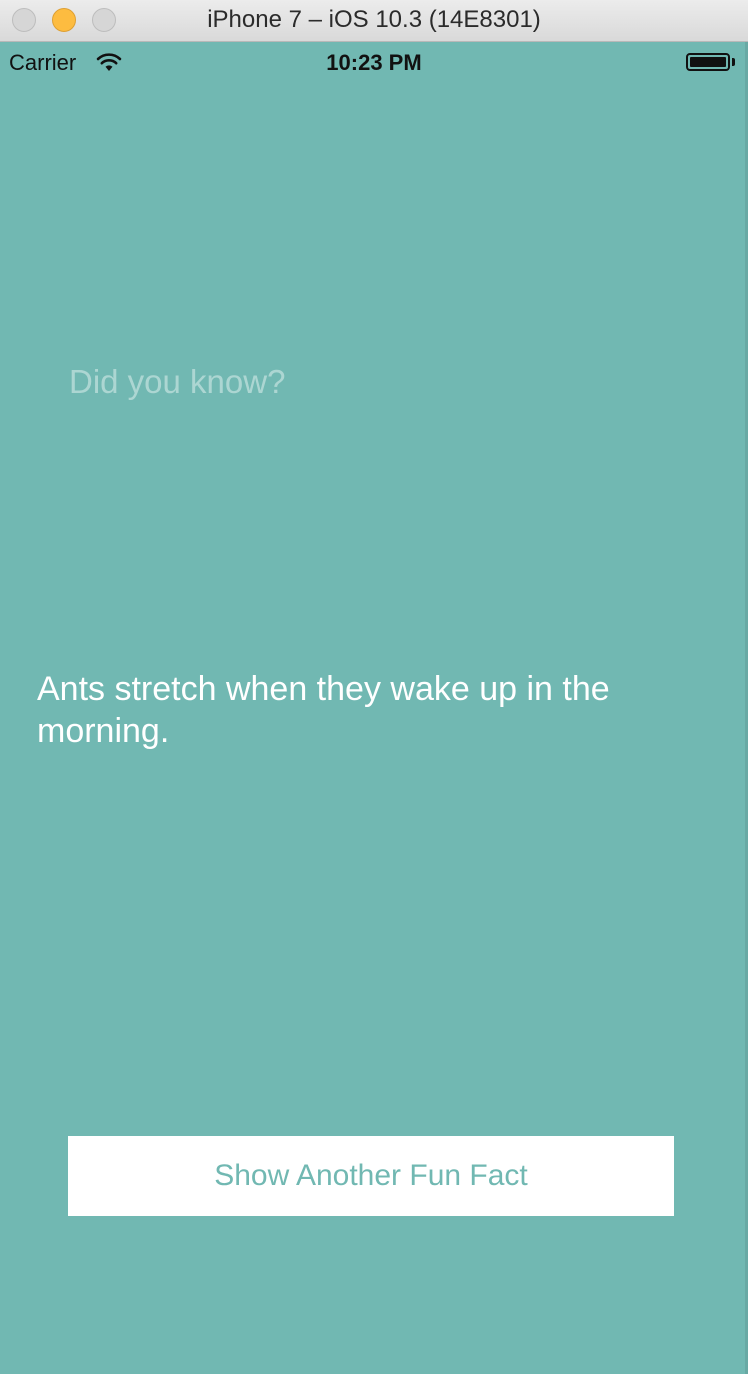 The width and height of the screenshot is (748, 1374). I want to click on status-time: 10:23 PM, so click(374, 62).